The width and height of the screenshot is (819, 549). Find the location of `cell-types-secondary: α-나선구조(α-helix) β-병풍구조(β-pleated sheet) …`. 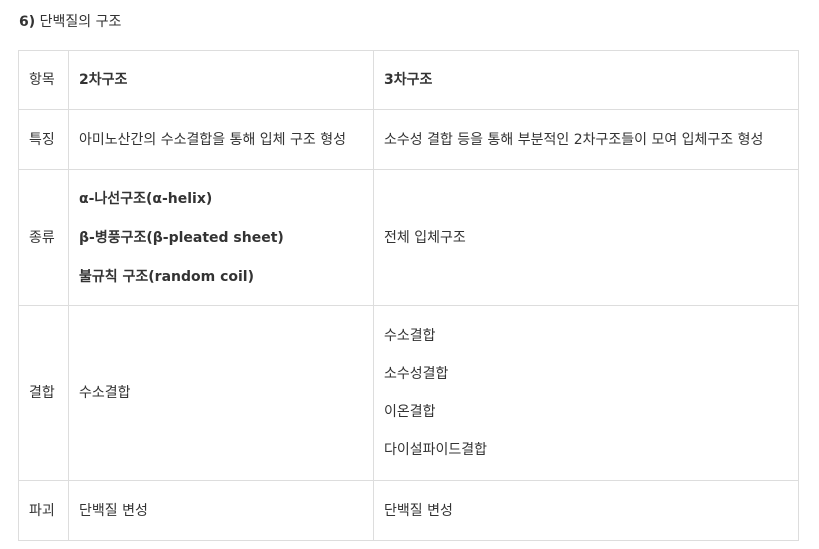

cell-types-secondary: α-나선구조(α-helix) β-병풍구조(β-pleated sheet) … is located at coordinates (221, 237).